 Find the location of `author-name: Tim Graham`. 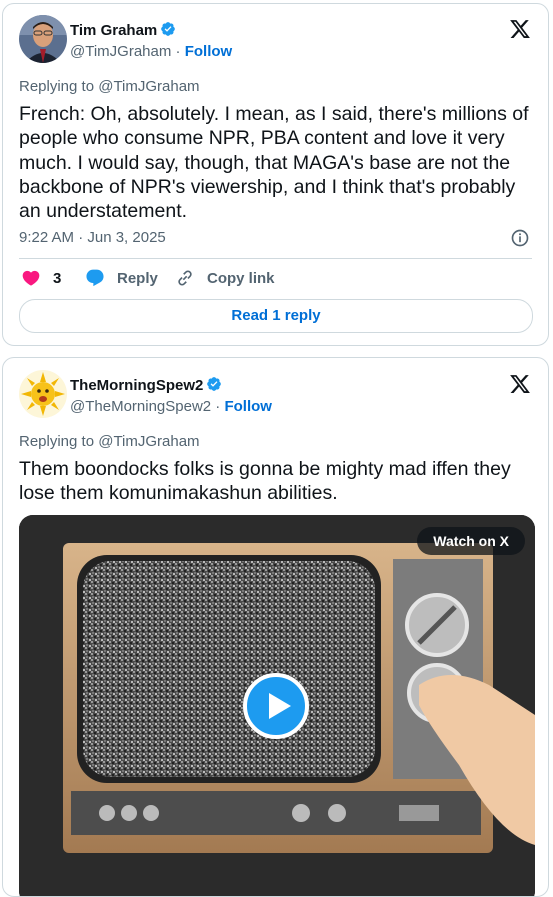

author-name: Tim Graham is located at coordinates (123, 30).